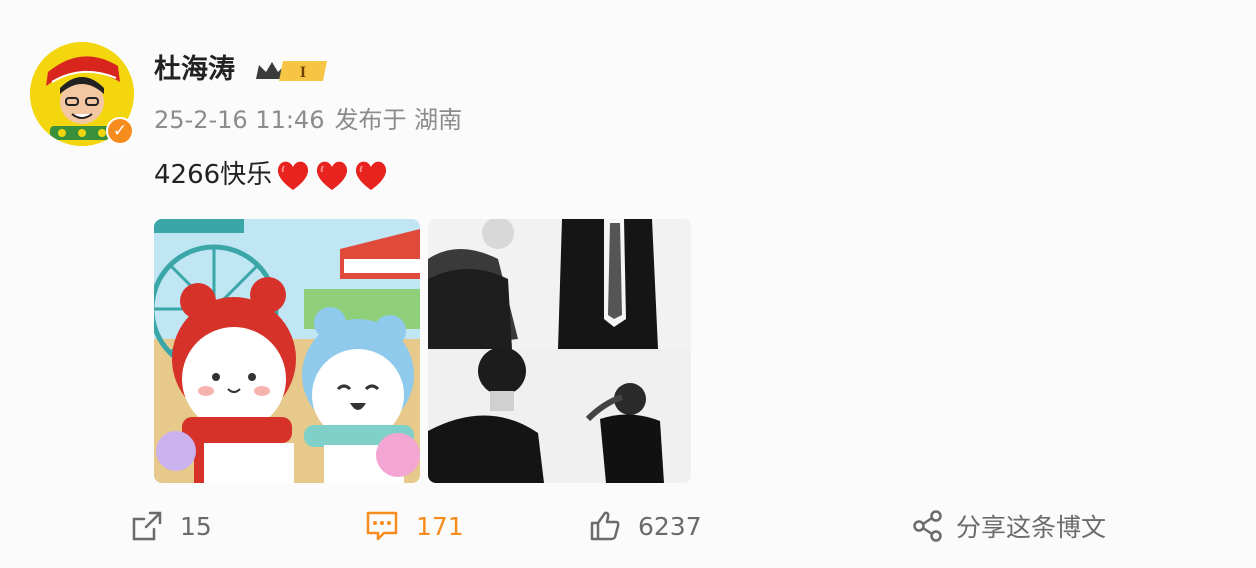 Image resolution: width=1256 pixels, height=568 pixels. Describe the element at coordinates (171, 526) in the screenshot. I see `repost-button: 15` at that location.